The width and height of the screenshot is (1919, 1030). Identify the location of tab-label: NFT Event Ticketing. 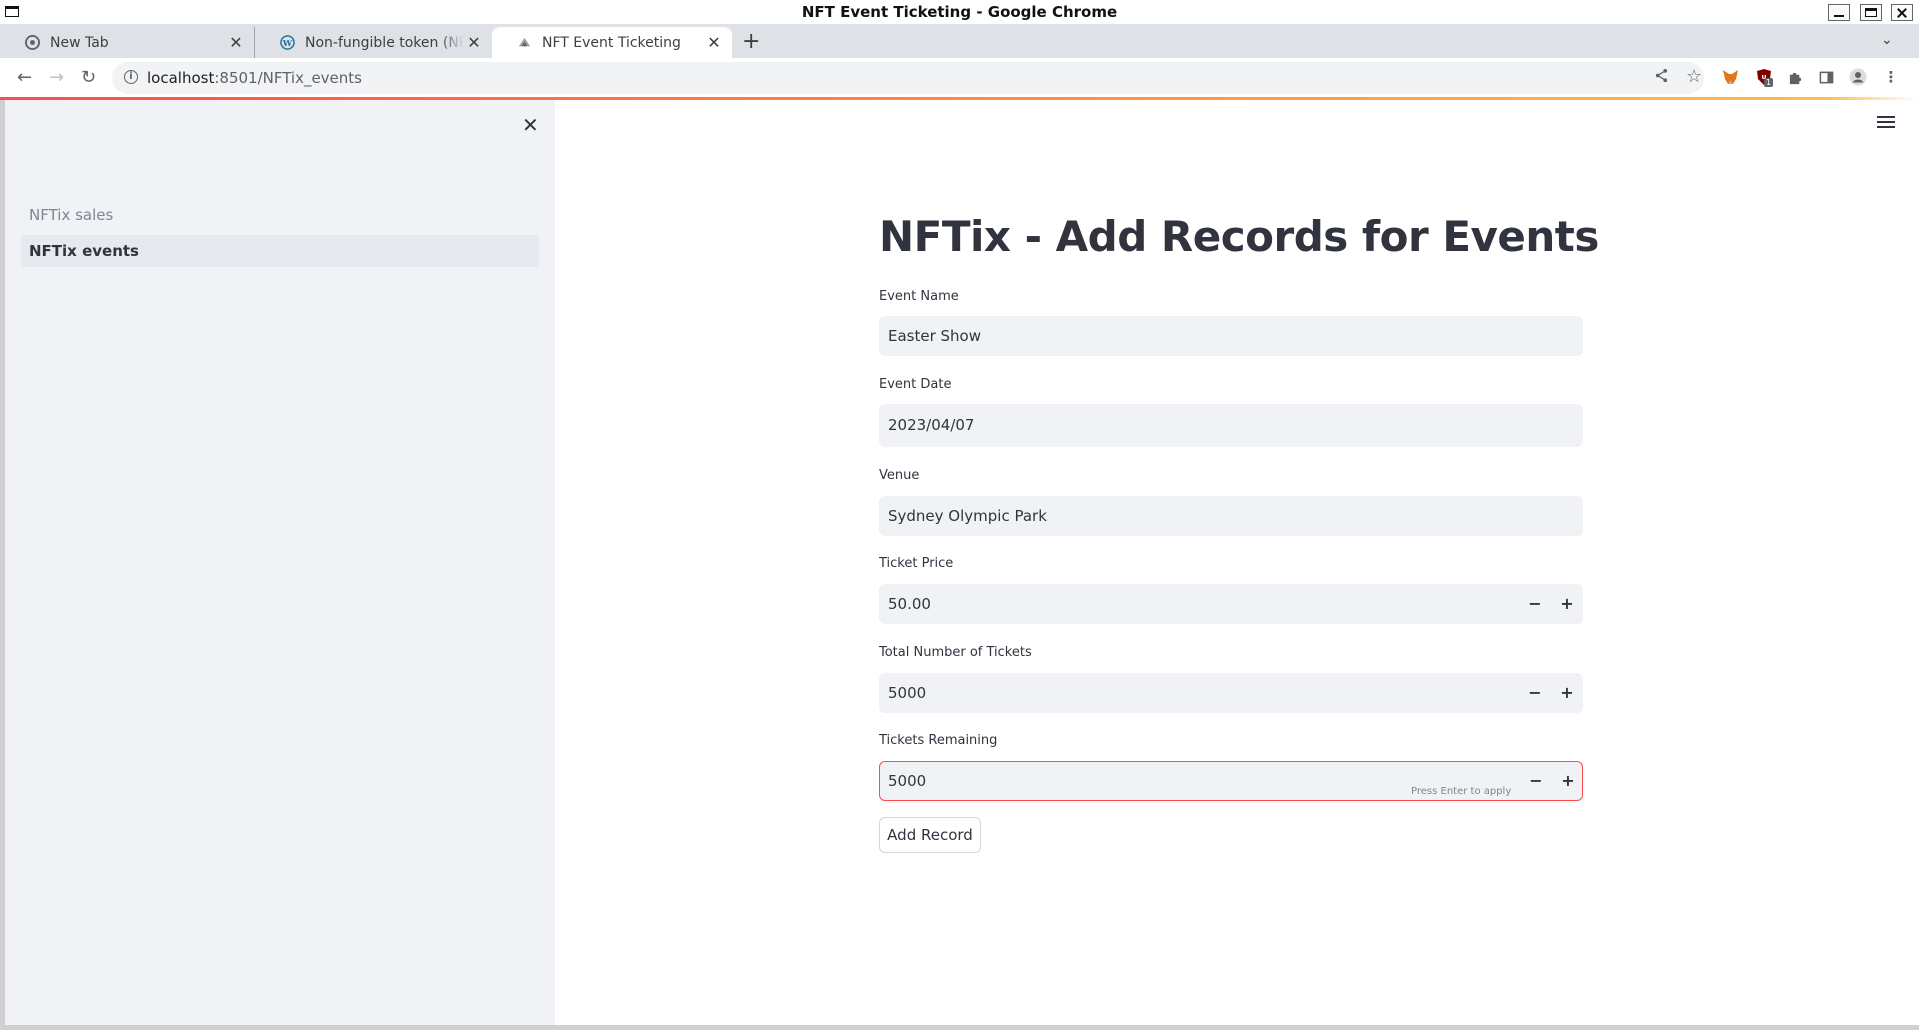
(611, 42).